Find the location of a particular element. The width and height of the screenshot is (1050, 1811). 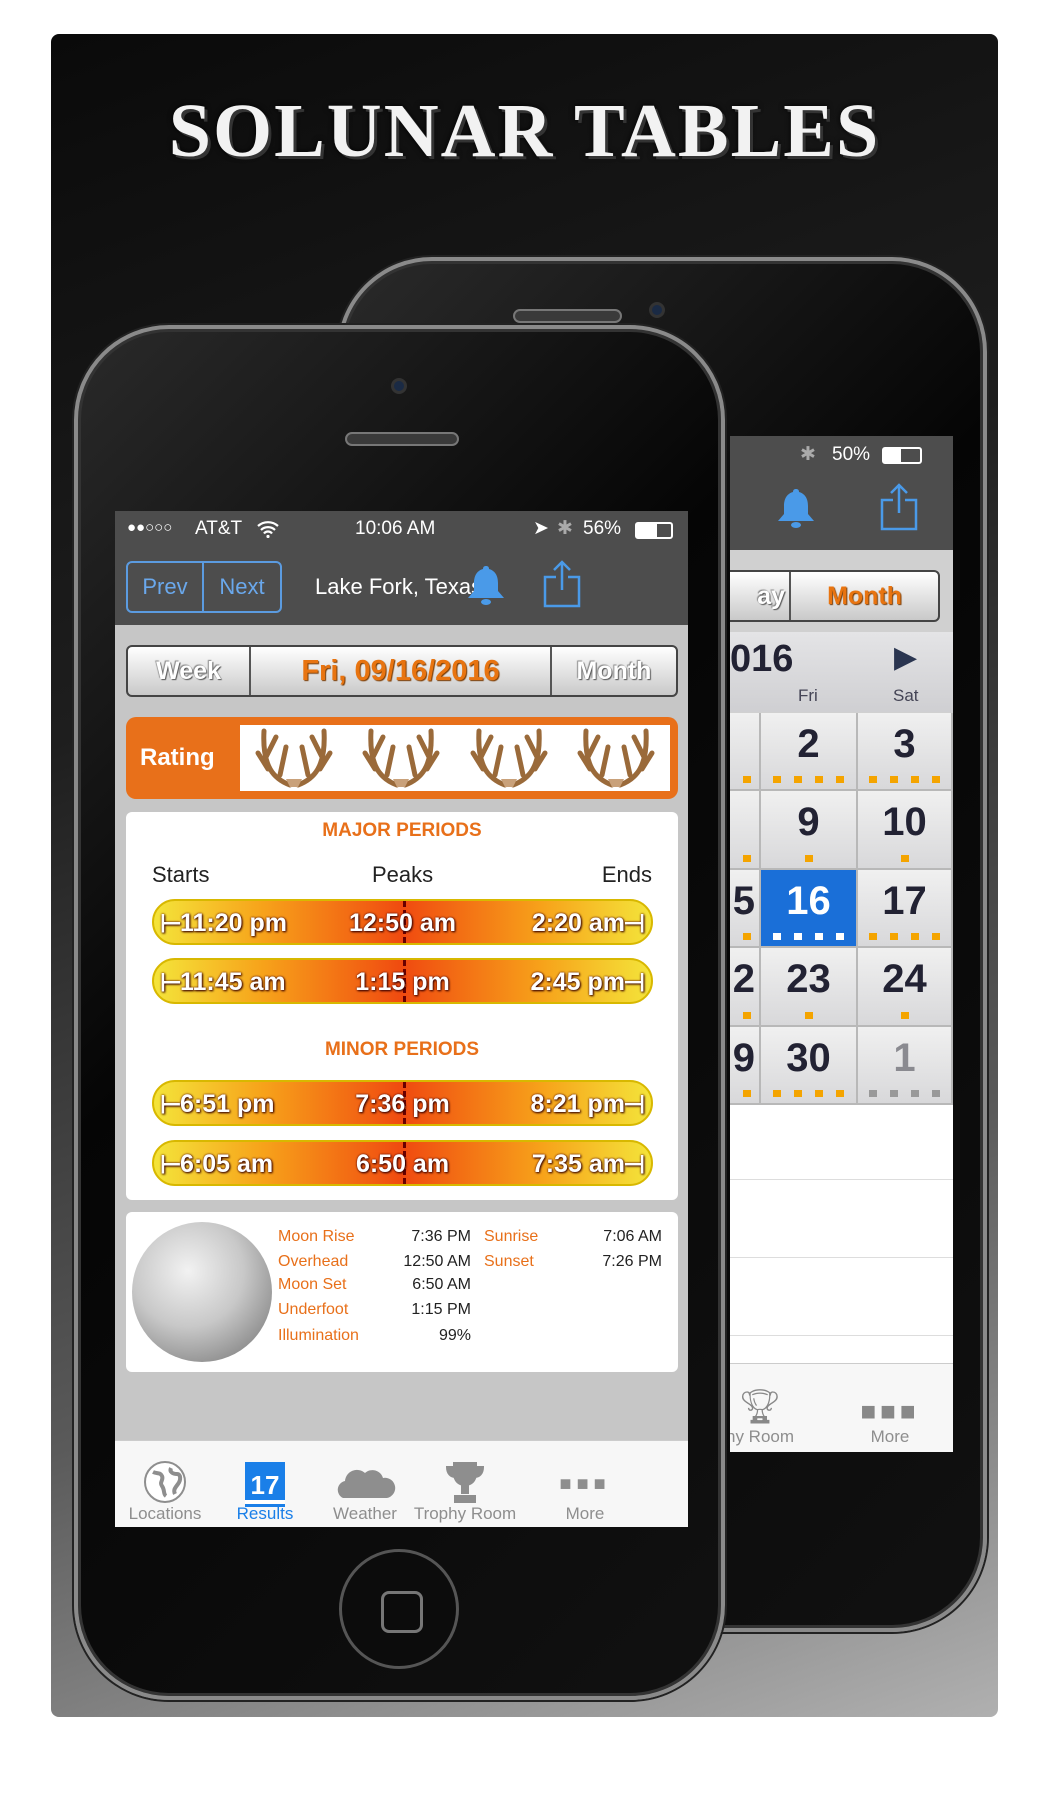

calendar-day: 5 is located at coordinates (745, 909).